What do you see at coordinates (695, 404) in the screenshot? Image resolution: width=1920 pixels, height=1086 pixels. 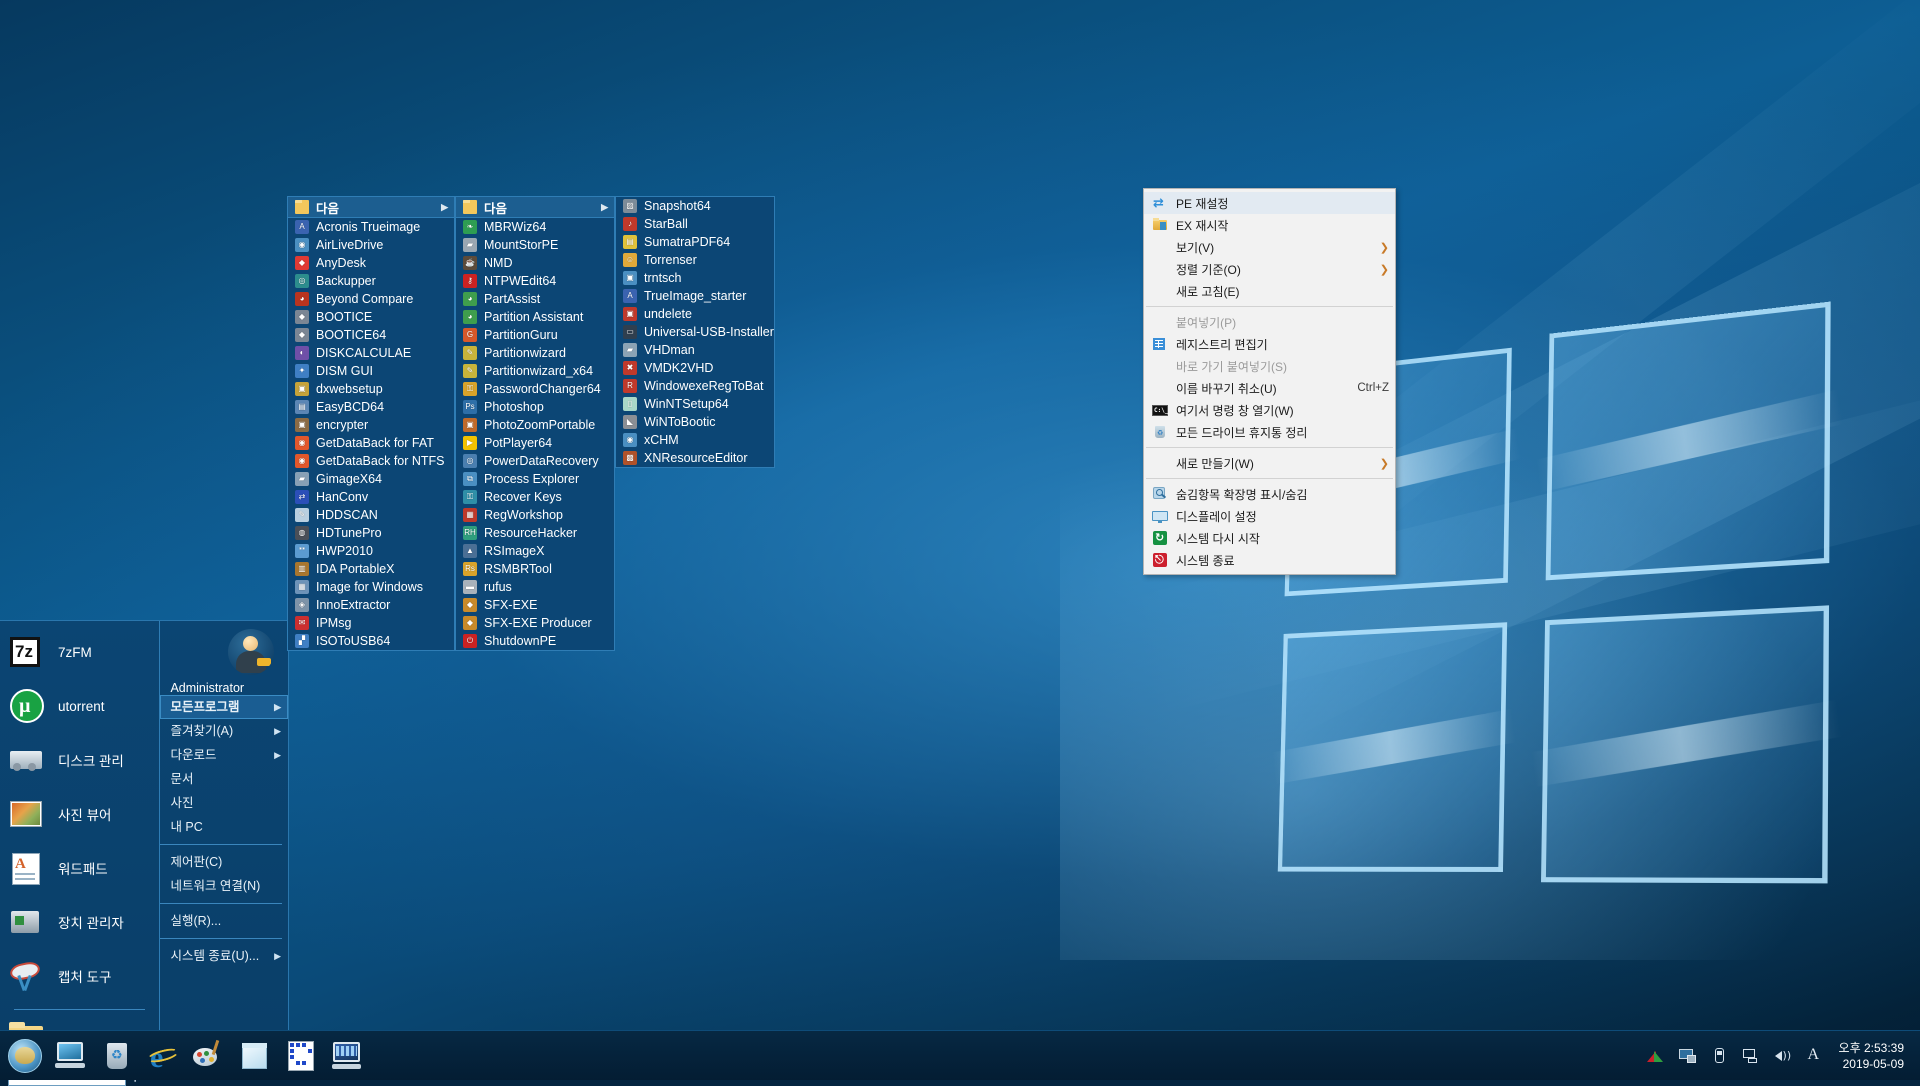 I see `program-menu-item: ▯WinNTSetup64` at bounding box center [695, 404].